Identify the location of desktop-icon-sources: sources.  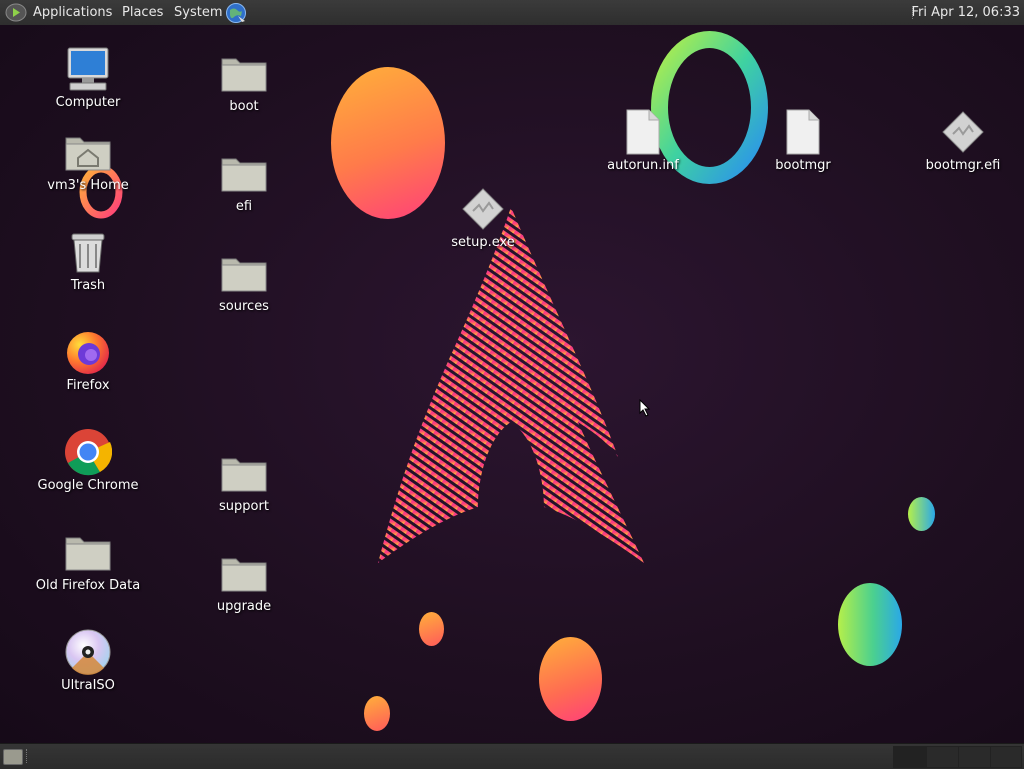
(244, 281).